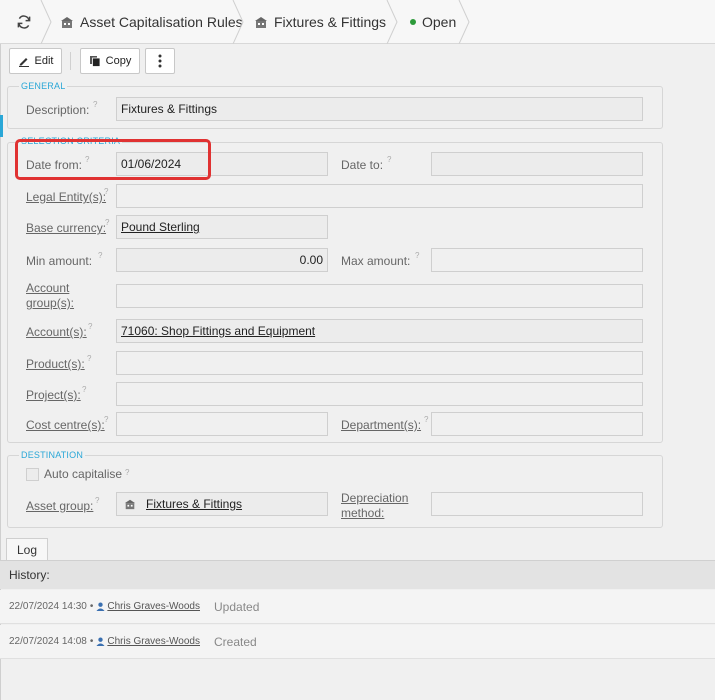 The image size is (715, 700). I want to click on kebab-menu-icon, so click(160, 61).